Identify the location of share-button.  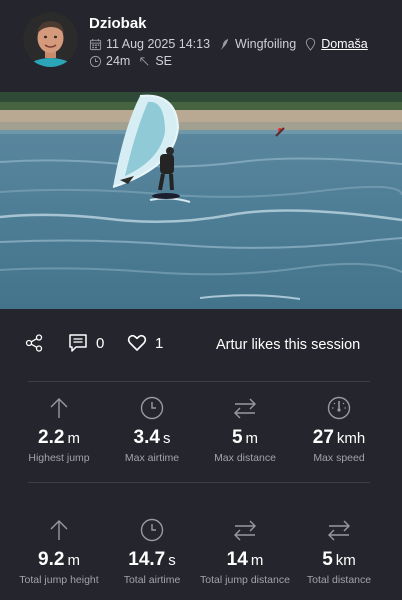
(34, 343).